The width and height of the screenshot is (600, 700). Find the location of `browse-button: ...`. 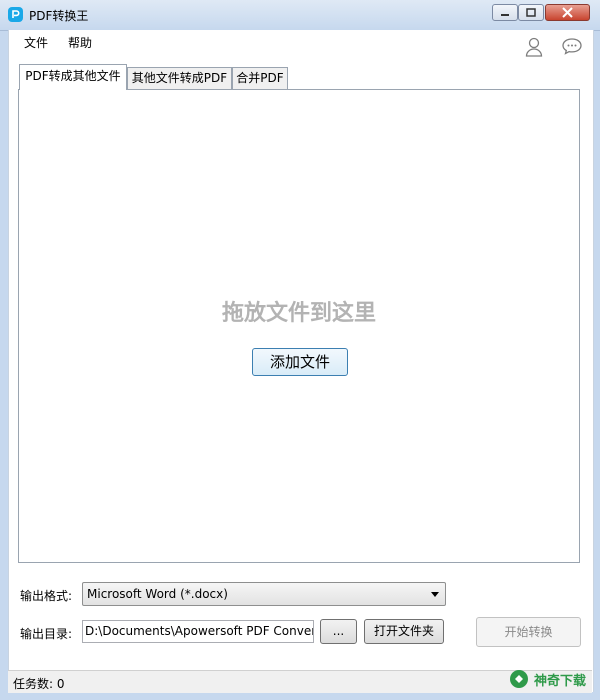

browse-button: ... is located at coordinates (338, 631).